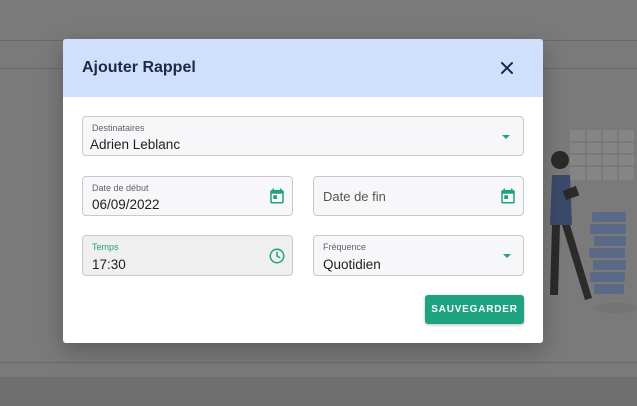 The height and width of the screenshot is (406, 637). What do you see at coordinates (135, 144) in the screenshot?
I see `recipients-value: Adrien Leblanc` at bounding box center [135, 144].